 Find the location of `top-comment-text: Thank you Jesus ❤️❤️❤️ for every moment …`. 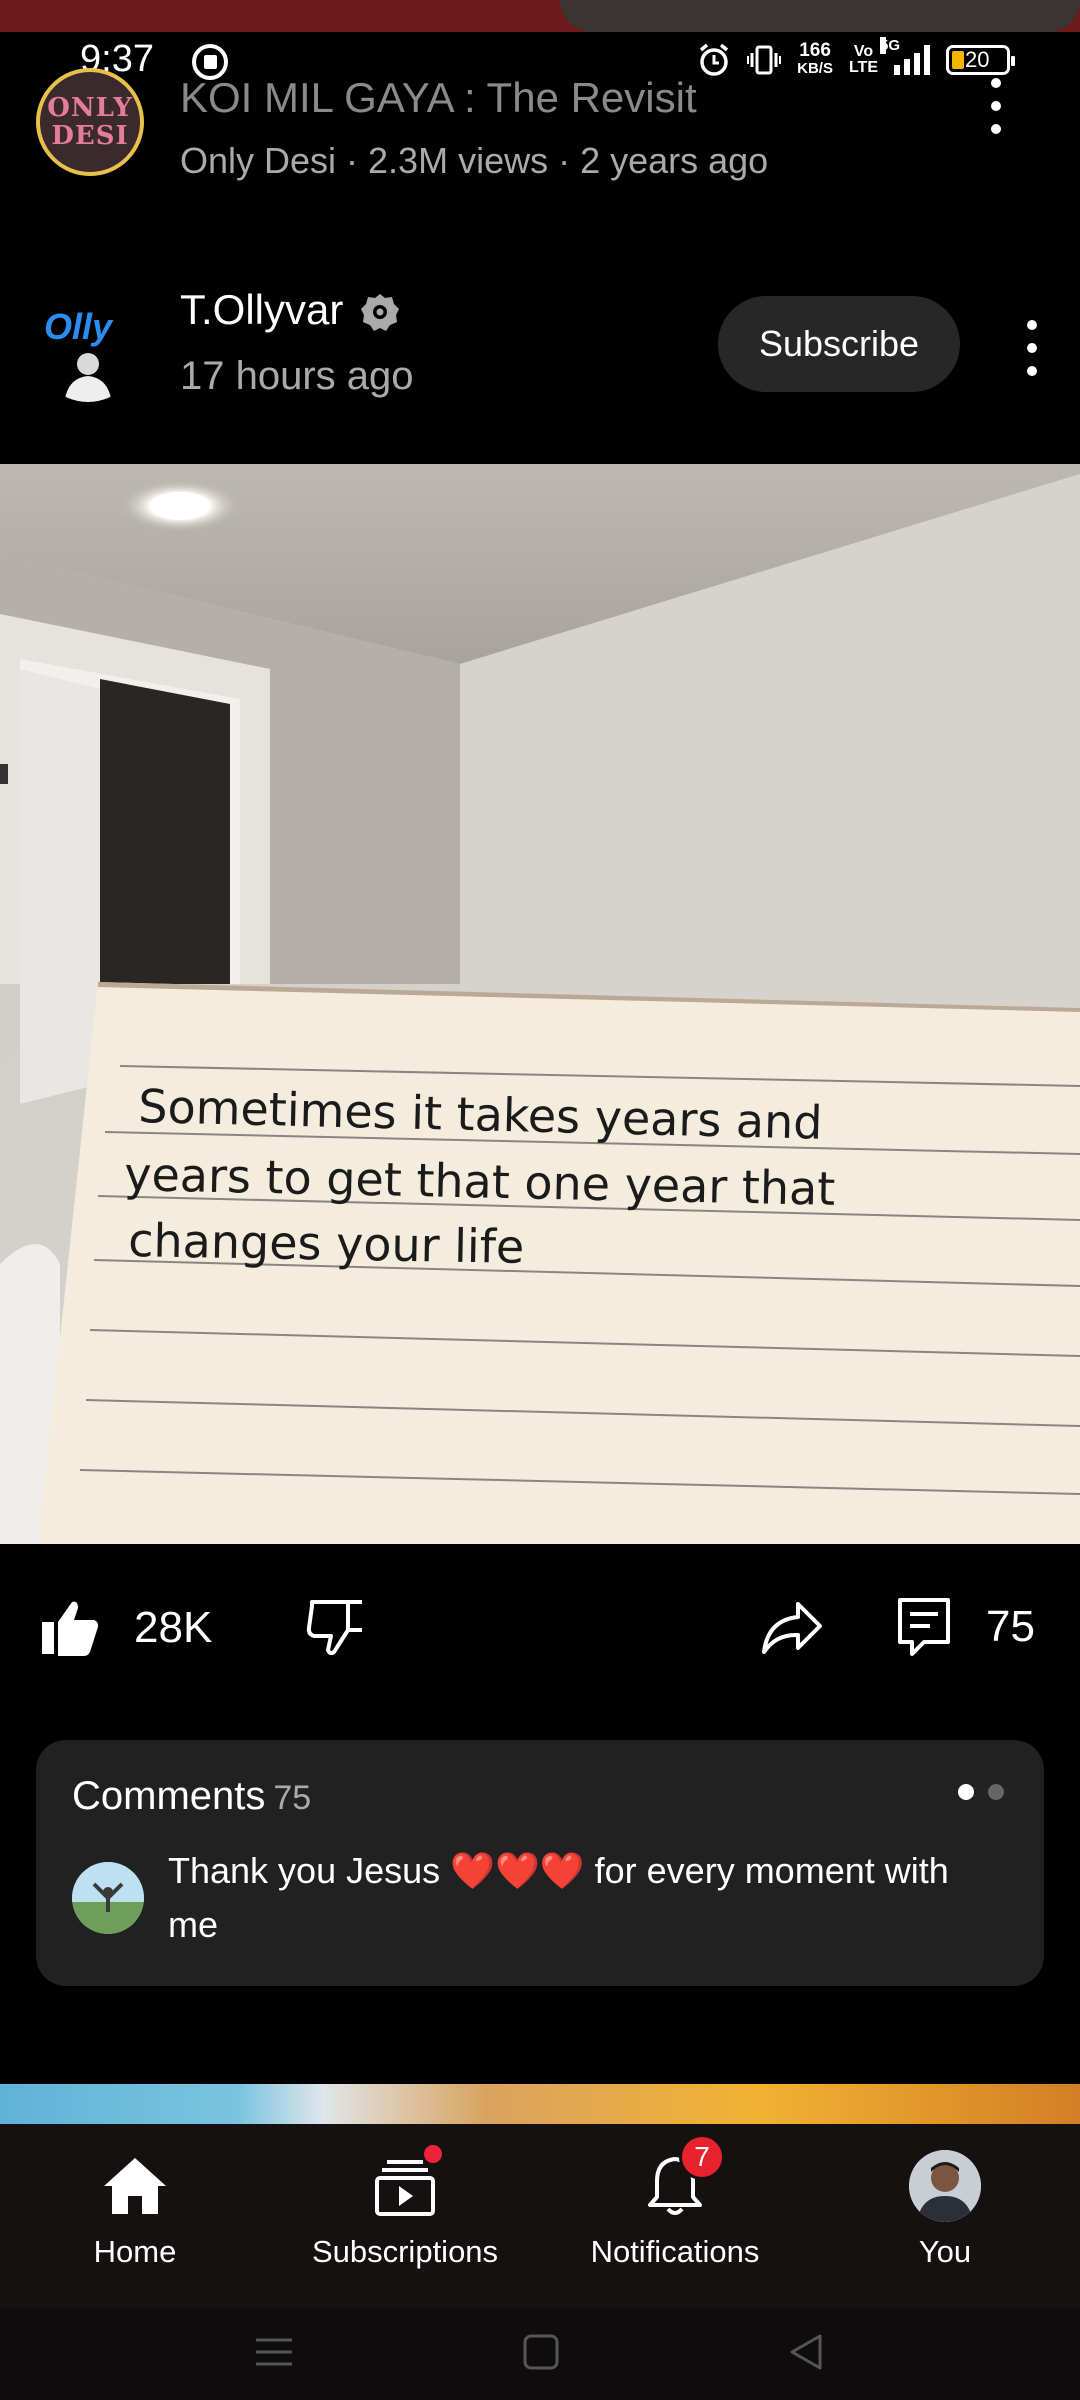

top-comment-text: Thank you Jesus ❤️❤️❤️ for every moment … is located at coordinates (588, 1898).